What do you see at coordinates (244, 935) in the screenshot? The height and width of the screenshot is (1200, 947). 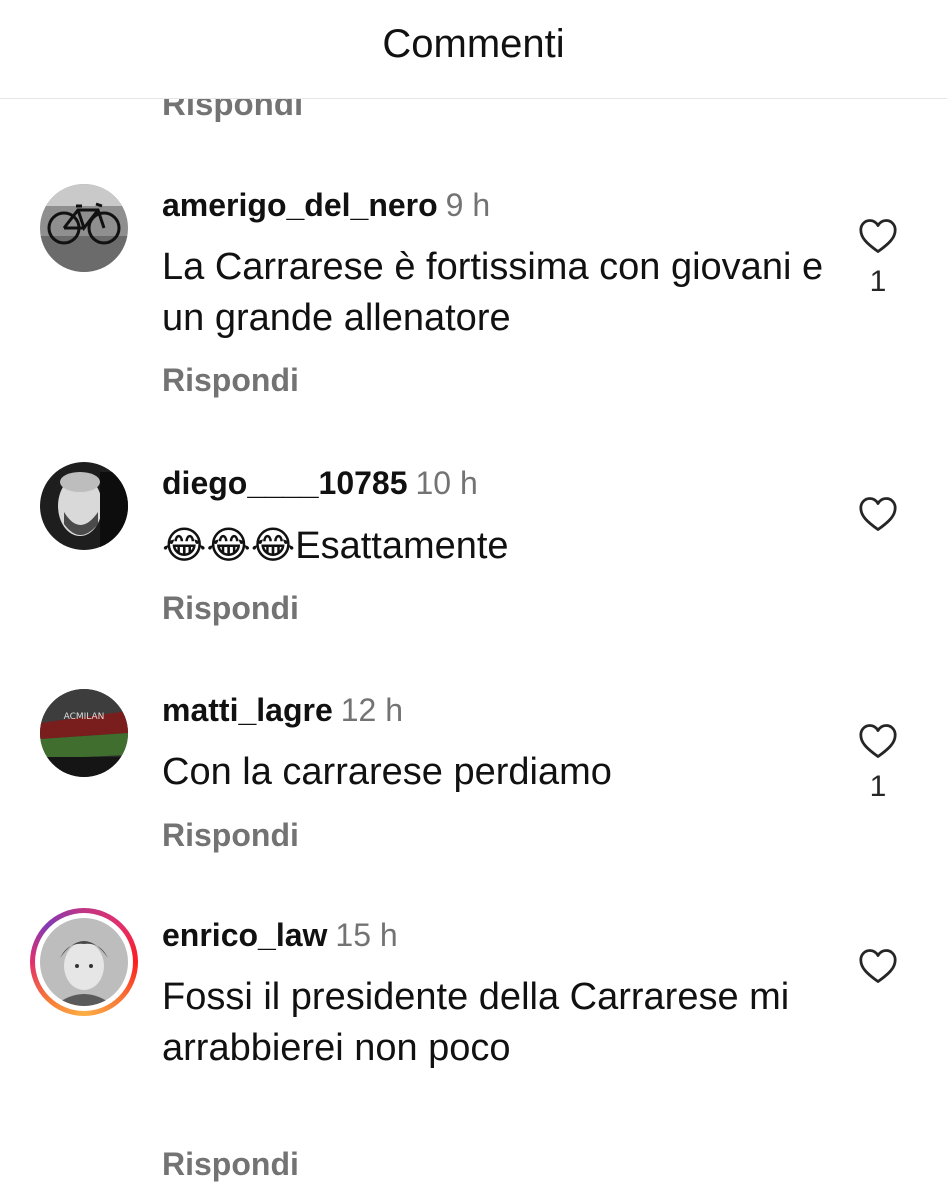 I see `comment-username: enrico_law` at bounding box center [244, 935].